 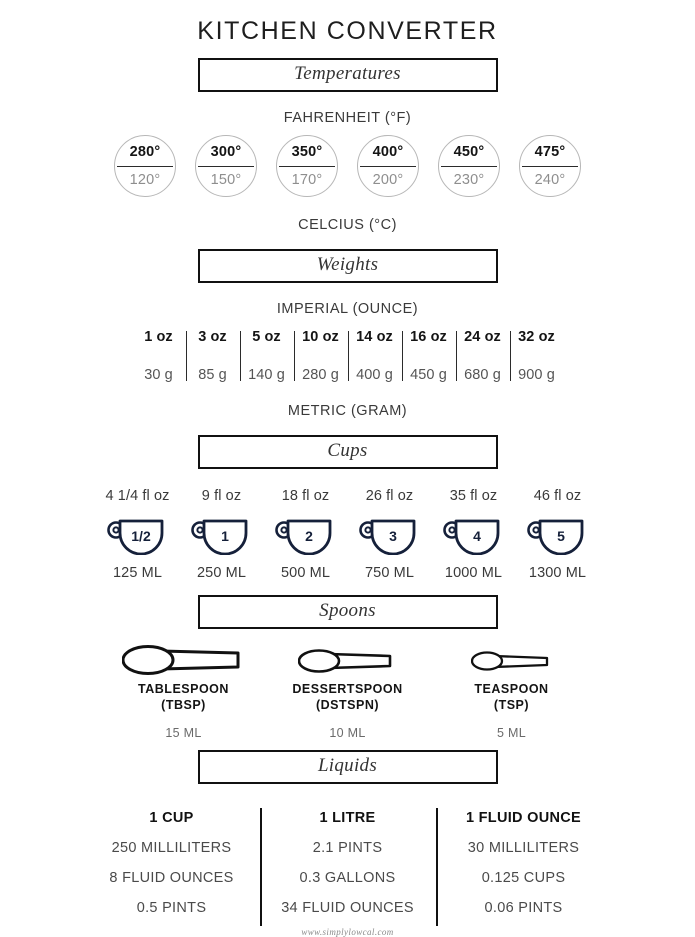 I want to click on cup-icon: 3, so click(x=389, y=534).